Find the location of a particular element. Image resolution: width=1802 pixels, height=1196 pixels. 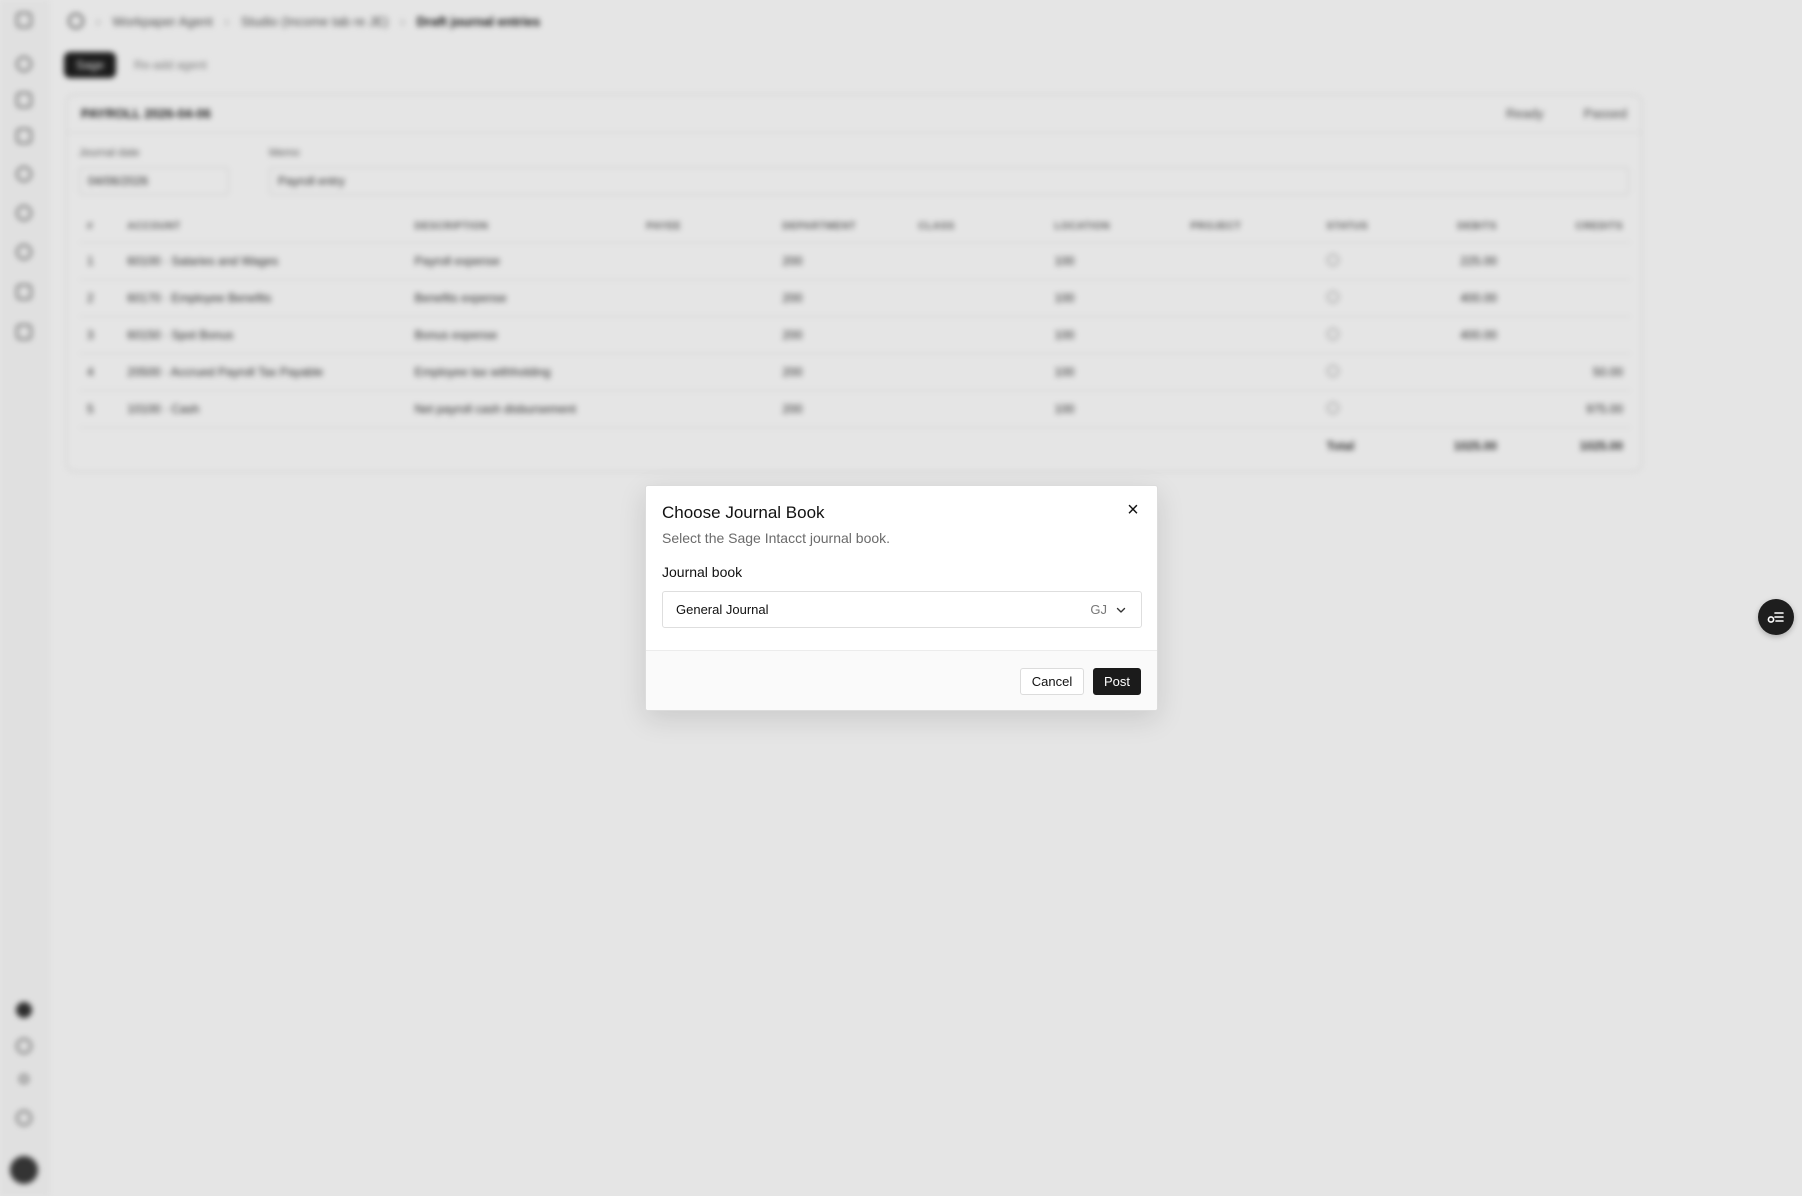

chevron-down-icon is located at coordinates (1121, 610).